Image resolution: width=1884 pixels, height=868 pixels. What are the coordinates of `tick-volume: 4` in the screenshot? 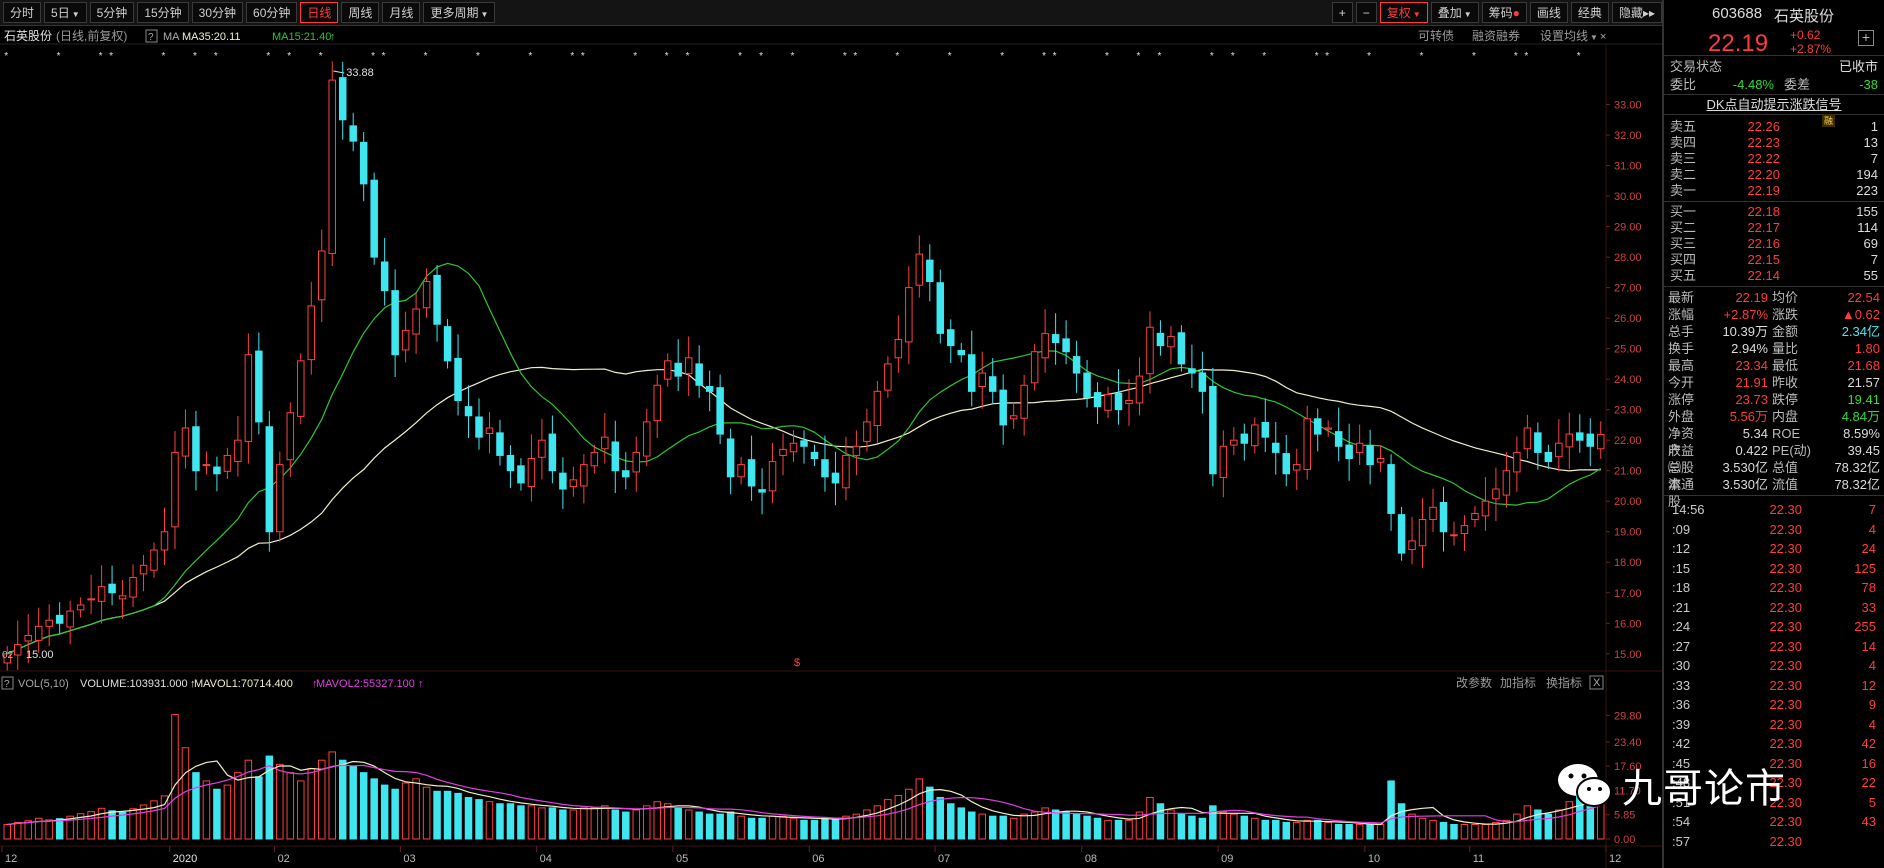 It's located at (1872, 529).